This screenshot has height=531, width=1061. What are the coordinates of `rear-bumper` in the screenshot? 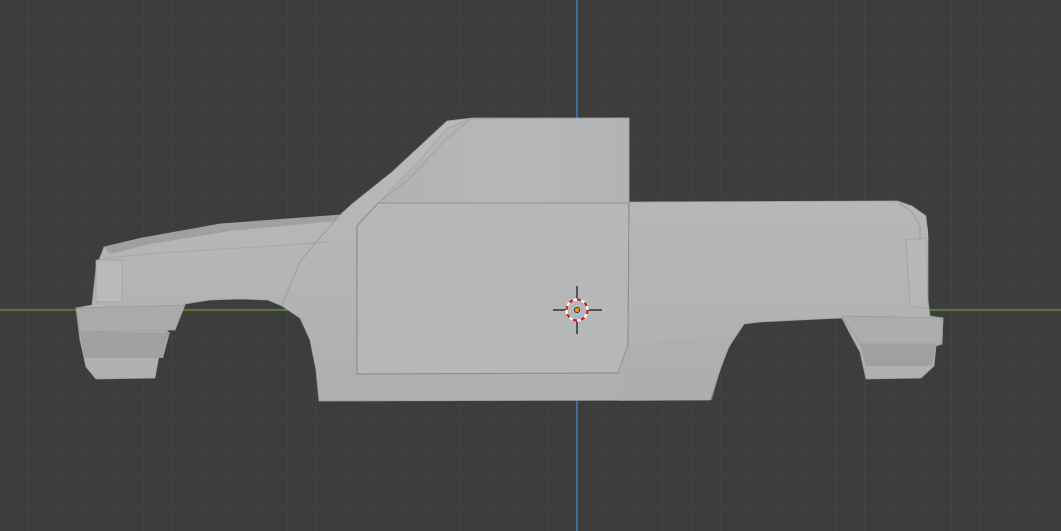 It's located at (892, 330).